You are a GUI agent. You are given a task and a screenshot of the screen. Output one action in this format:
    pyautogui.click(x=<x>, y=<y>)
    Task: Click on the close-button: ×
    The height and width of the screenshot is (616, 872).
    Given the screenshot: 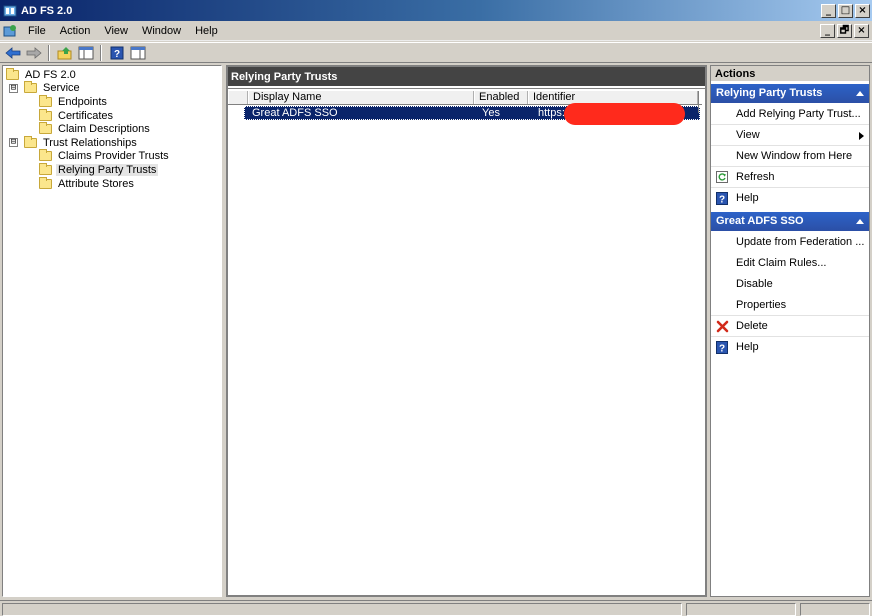 What is the action you would take?
    pyautogui.click(x=862, y=10)
    